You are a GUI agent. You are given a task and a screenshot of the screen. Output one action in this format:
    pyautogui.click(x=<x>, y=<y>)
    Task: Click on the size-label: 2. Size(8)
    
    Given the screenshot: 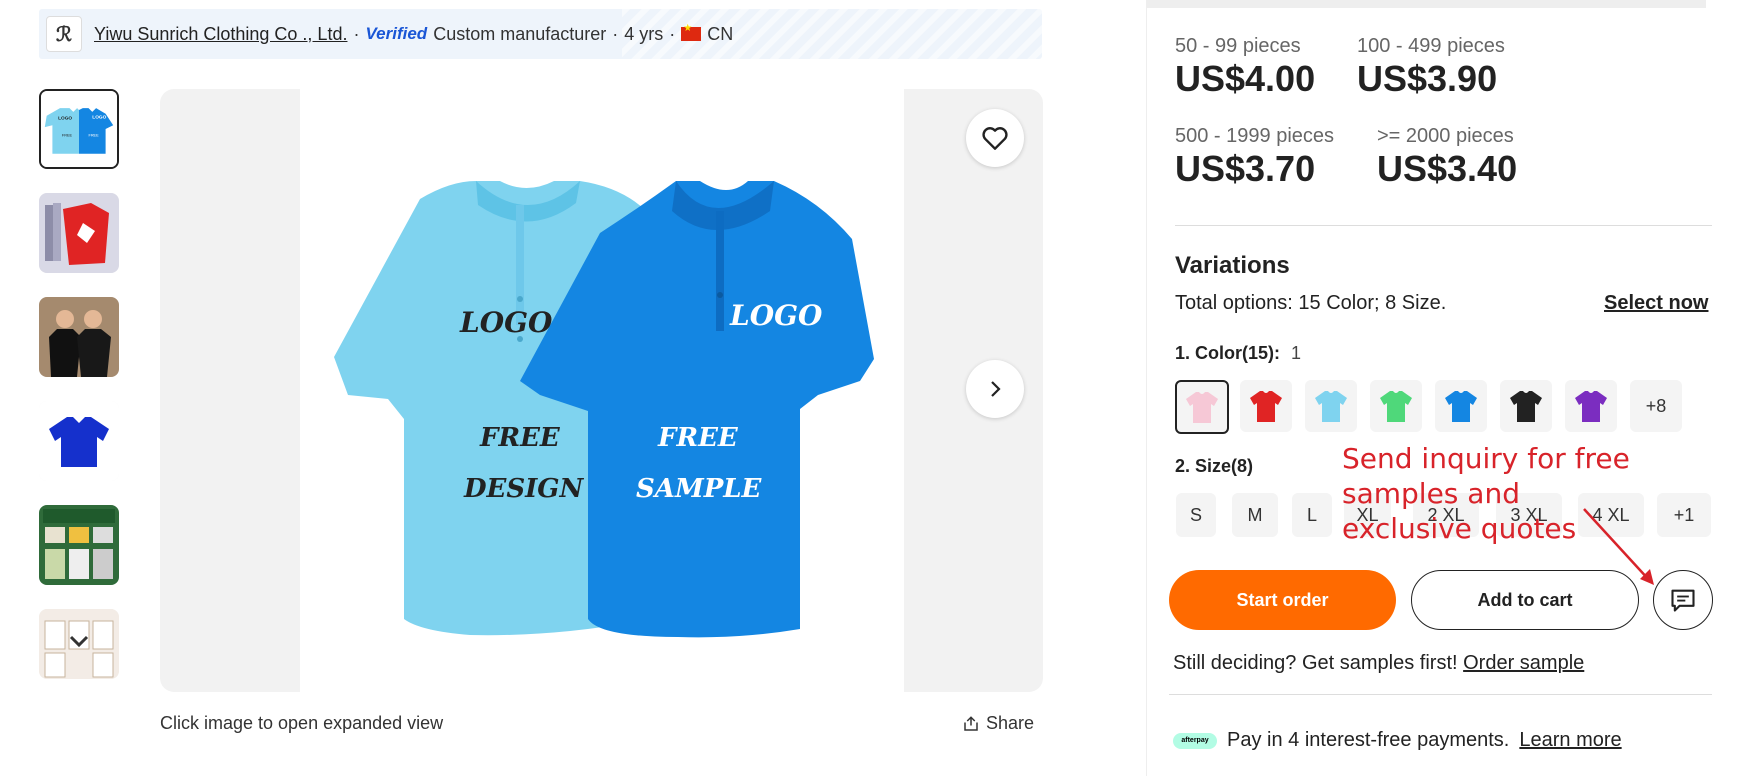 What is the action you would take?
    pyautogui.click(x=1214, y=466)
    